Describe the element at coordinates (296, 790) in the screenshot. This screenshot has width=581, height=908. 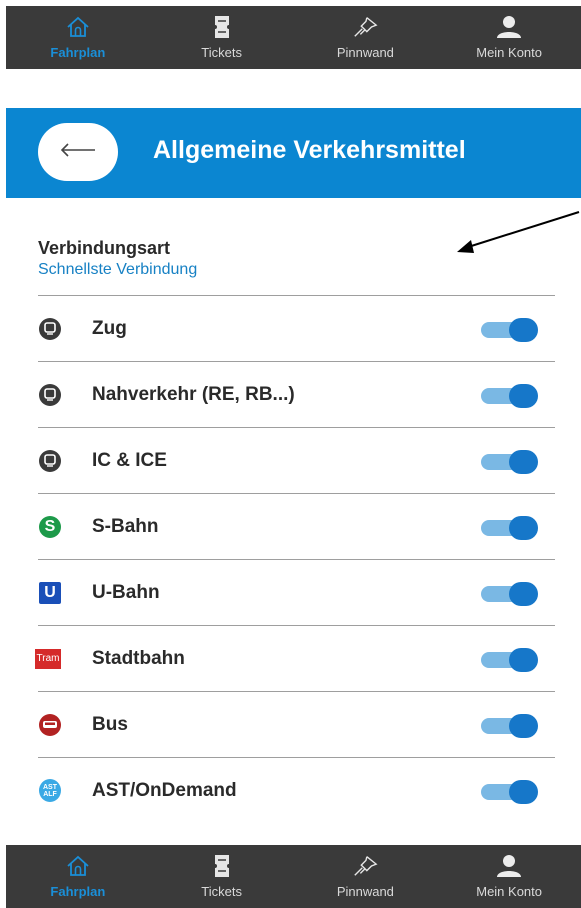
I see `list-item-ast-ondemand: AST ALF AST/OnDemand` at that location.